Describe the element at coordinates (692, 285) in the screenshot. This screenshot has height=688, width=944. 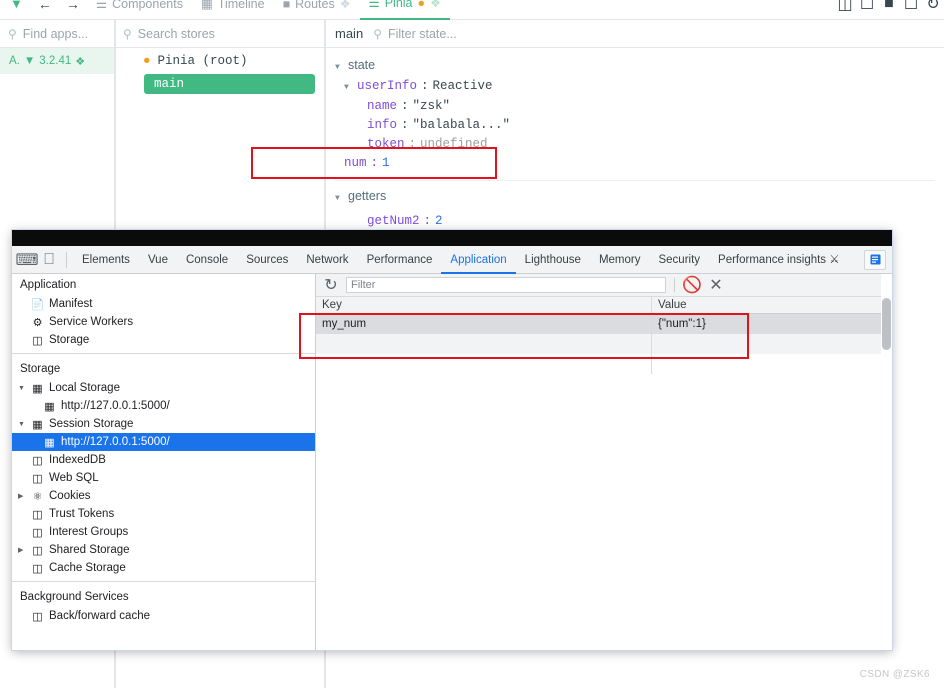
I see `clear-all-icon: 🚫` at that location.